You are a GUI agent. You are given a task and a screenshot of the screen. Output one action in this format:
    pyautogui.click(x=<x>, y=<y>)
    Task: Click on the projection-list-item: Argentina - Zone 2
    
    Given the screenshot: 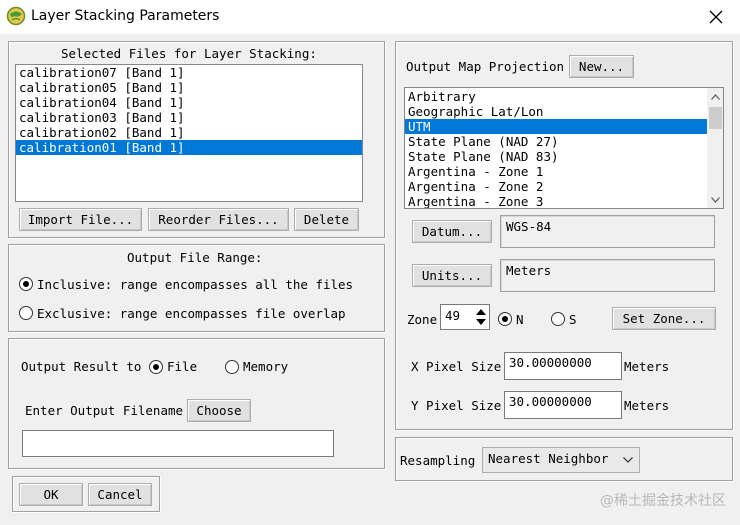 What is the action you would take?
    pyautogui.click(x=556, y=186)
    